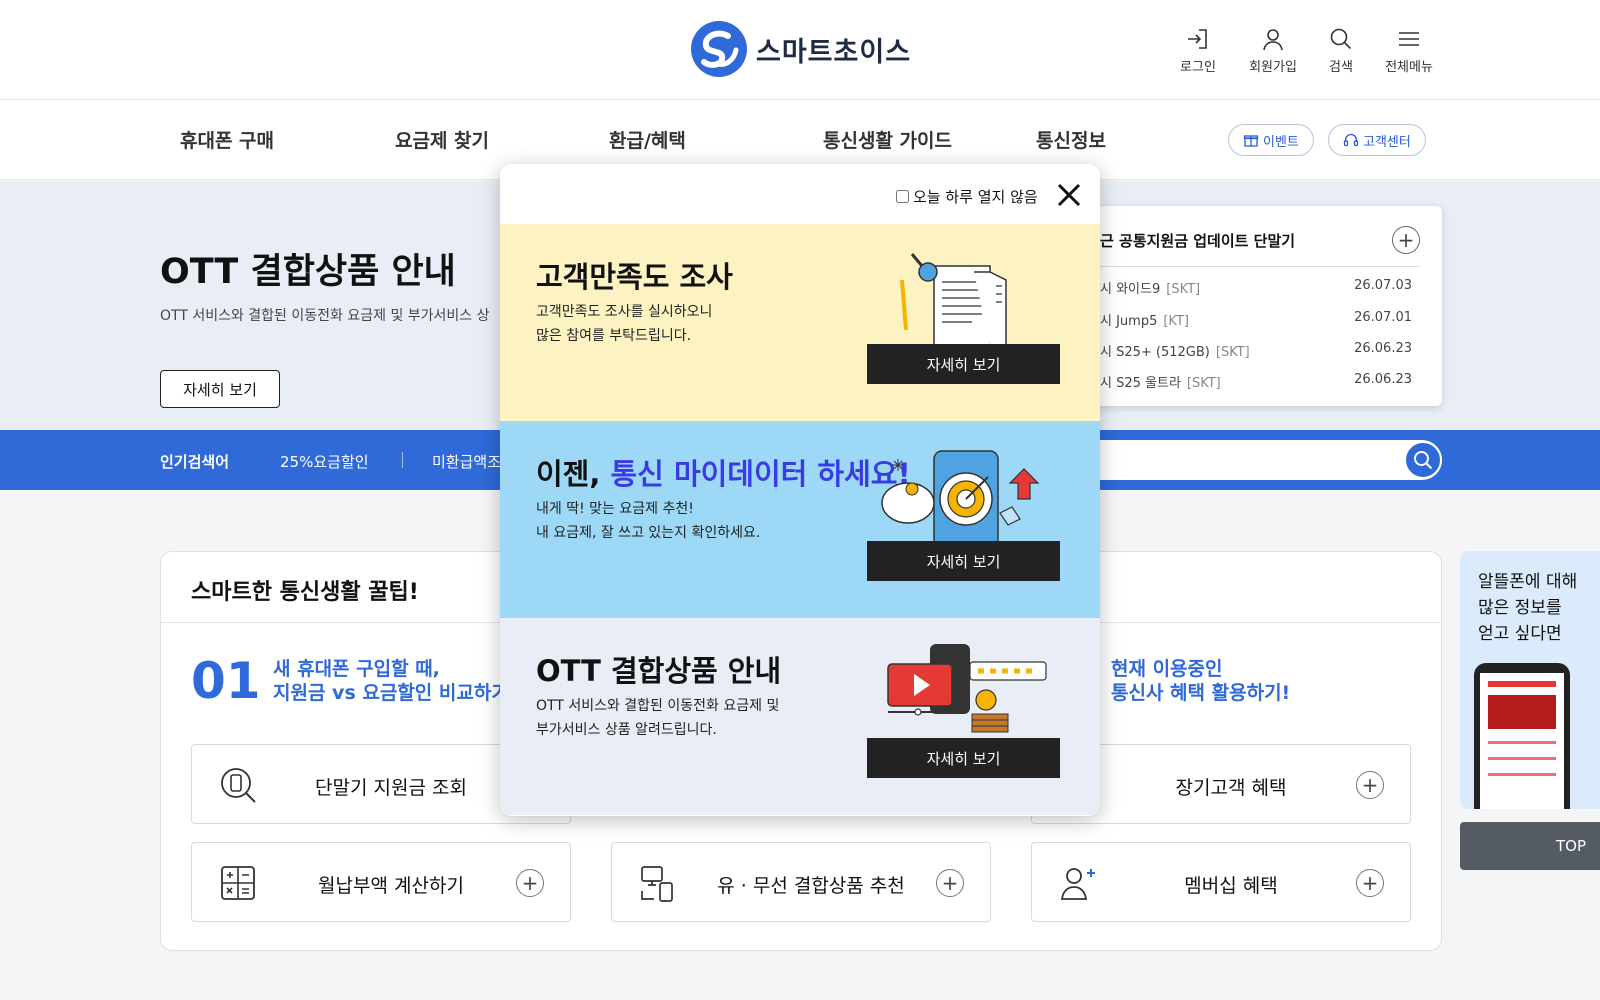 This screenshot has height=1000, width=1600. Describe the element at coordinates (1281, 142) in the screenshot. I see `event-label: 이벤트` at that location.